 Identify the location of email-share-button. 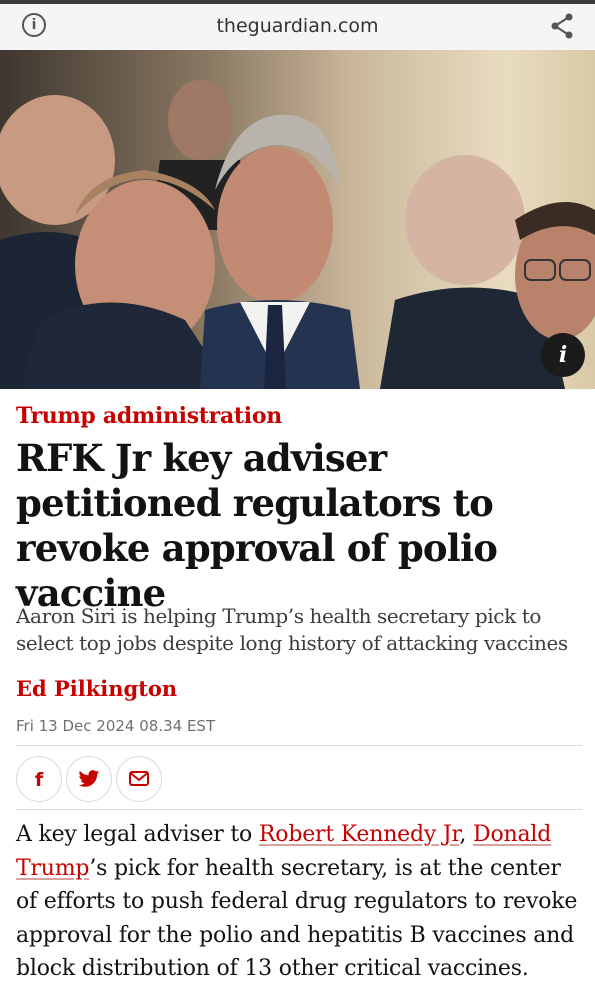
(139, 779).